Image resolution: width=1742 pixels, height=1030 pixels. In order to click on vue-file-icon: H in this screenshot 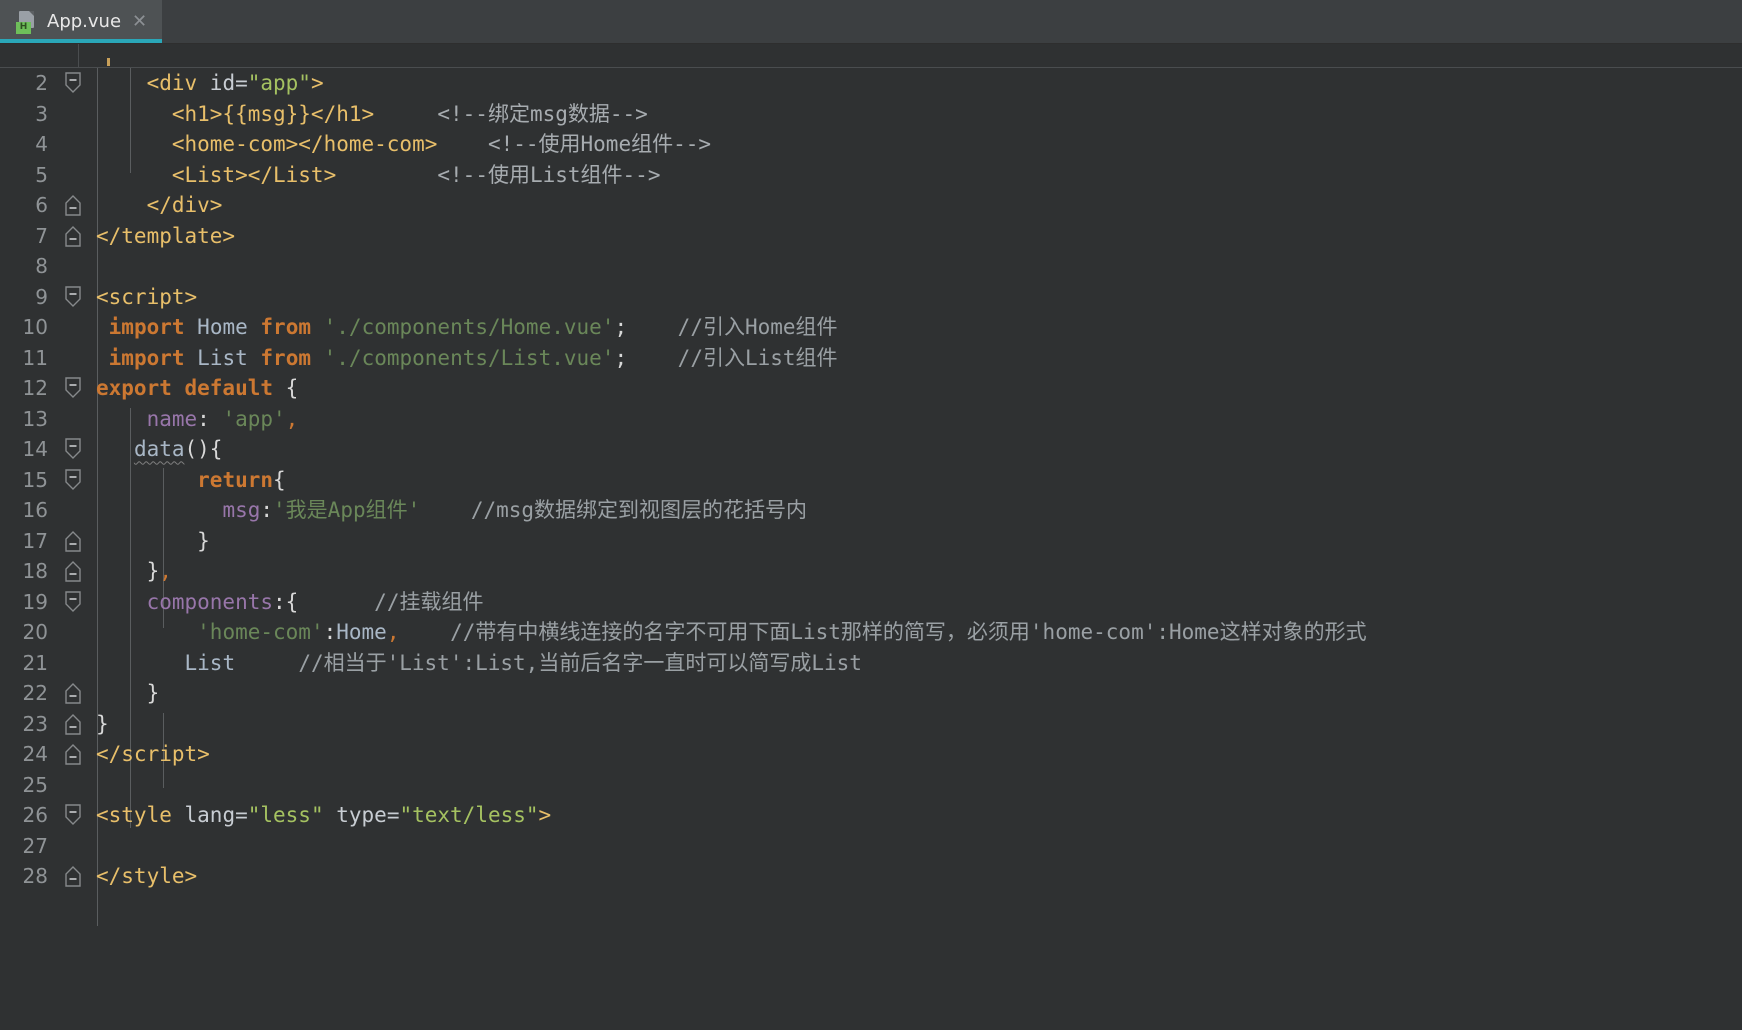, I will do `click(27, 22)`.